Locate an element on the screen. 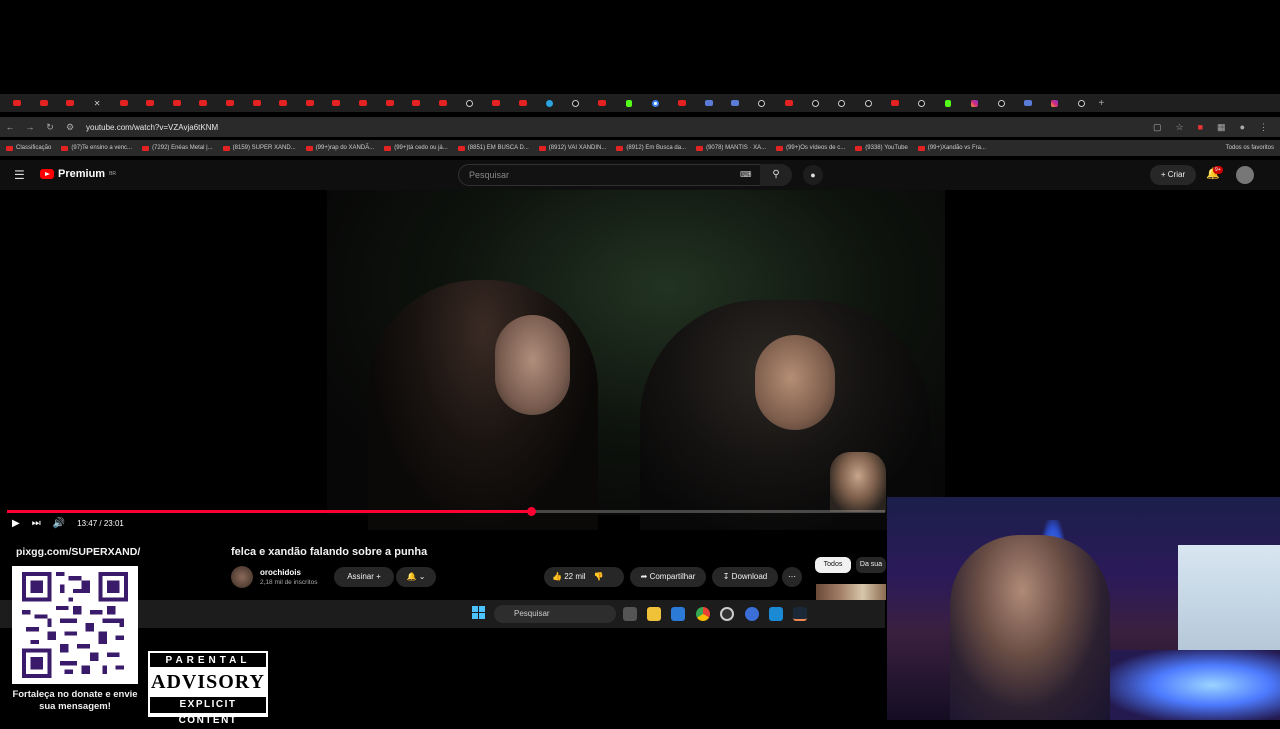 This screenshot has width=1280, height=729. task-view-icon is located at coordinates (630, 614).